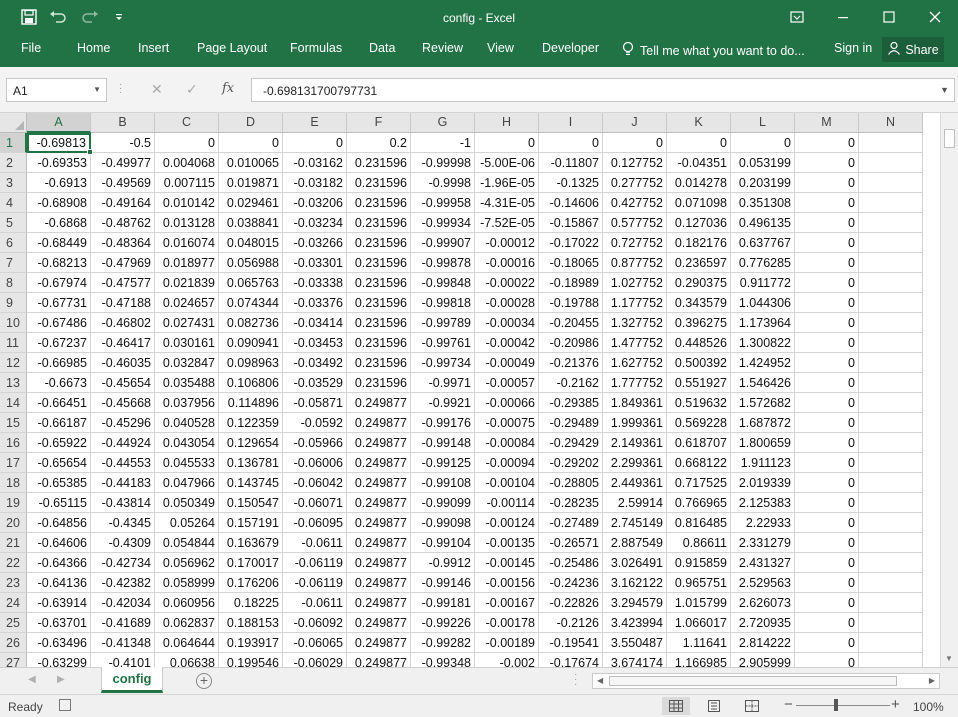  What do you see at coordinates (763, 243) in the screenshot?
I see `cell-l6: 0.637767` at bounding box center [763, 243].